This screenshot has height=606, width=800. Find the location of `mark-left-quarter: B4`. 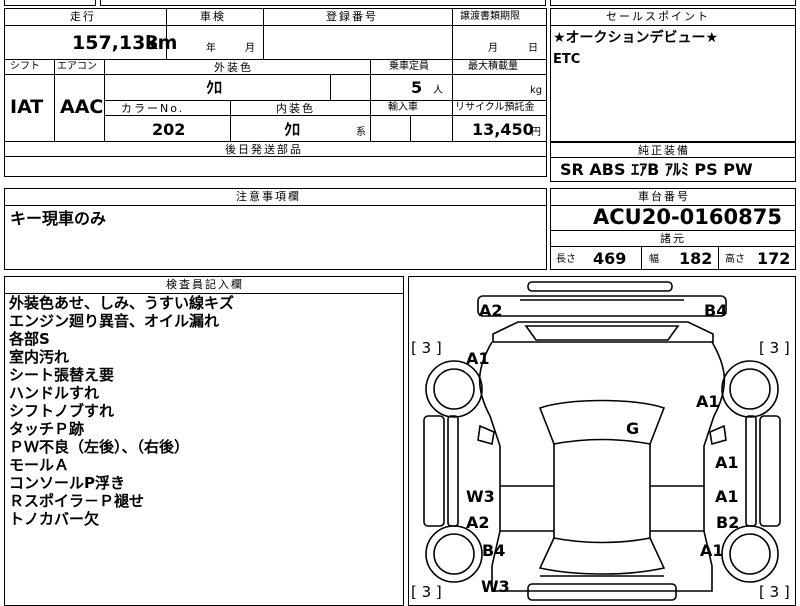

mark-left-quarter: B4 is located at coordinates (494, 550).